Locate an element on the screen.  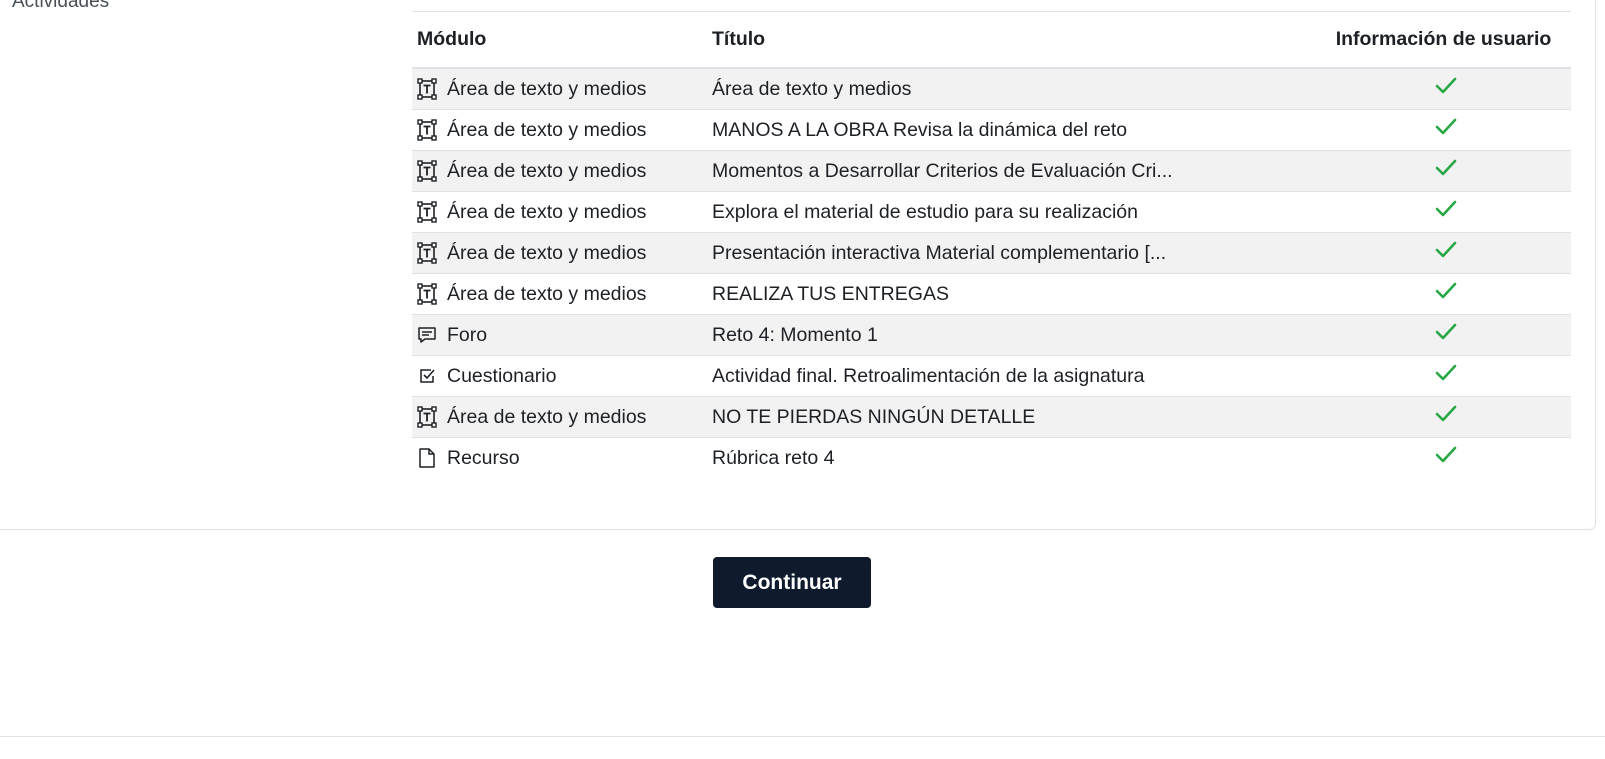
table-header-row: Módulo Título Información de usuario is located at coordinates (991, 40).